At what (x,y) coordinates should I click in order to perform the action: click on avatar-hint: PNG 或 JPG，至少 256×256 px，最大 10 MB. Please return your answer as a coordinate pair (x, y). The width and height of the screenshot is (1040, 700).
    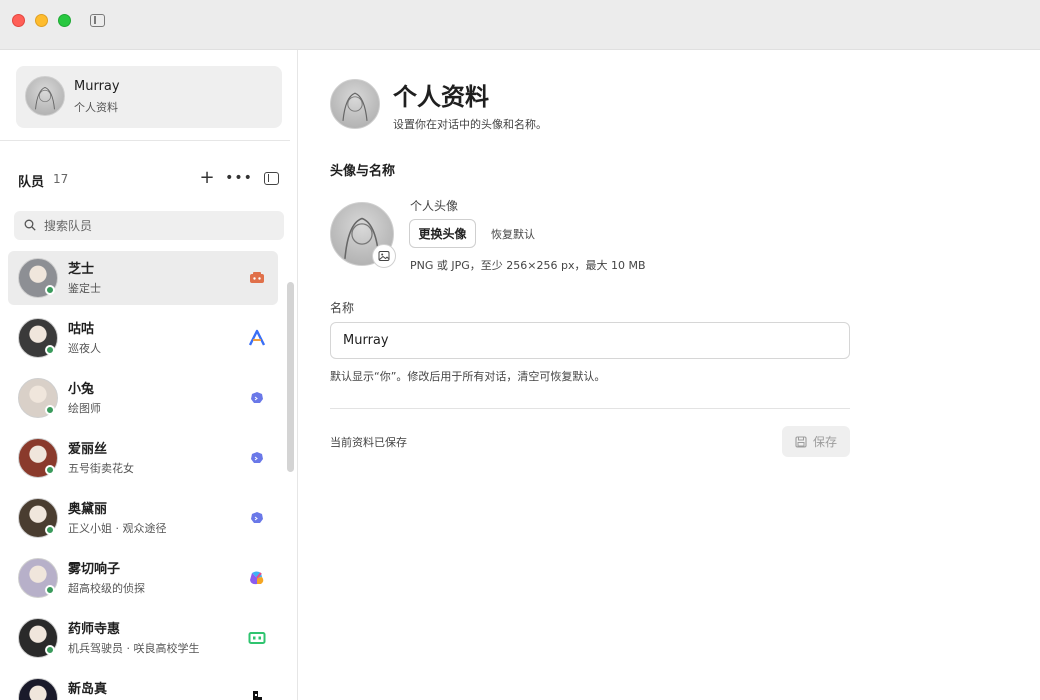
    Looking at the image, I should click on (528, 265).